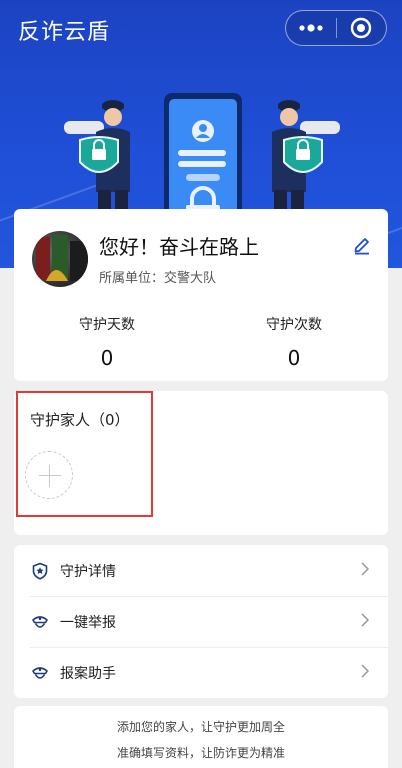 This screenshot has width=402, height=768. I want to click on stat-label: 守护次数, so click(294, 325).